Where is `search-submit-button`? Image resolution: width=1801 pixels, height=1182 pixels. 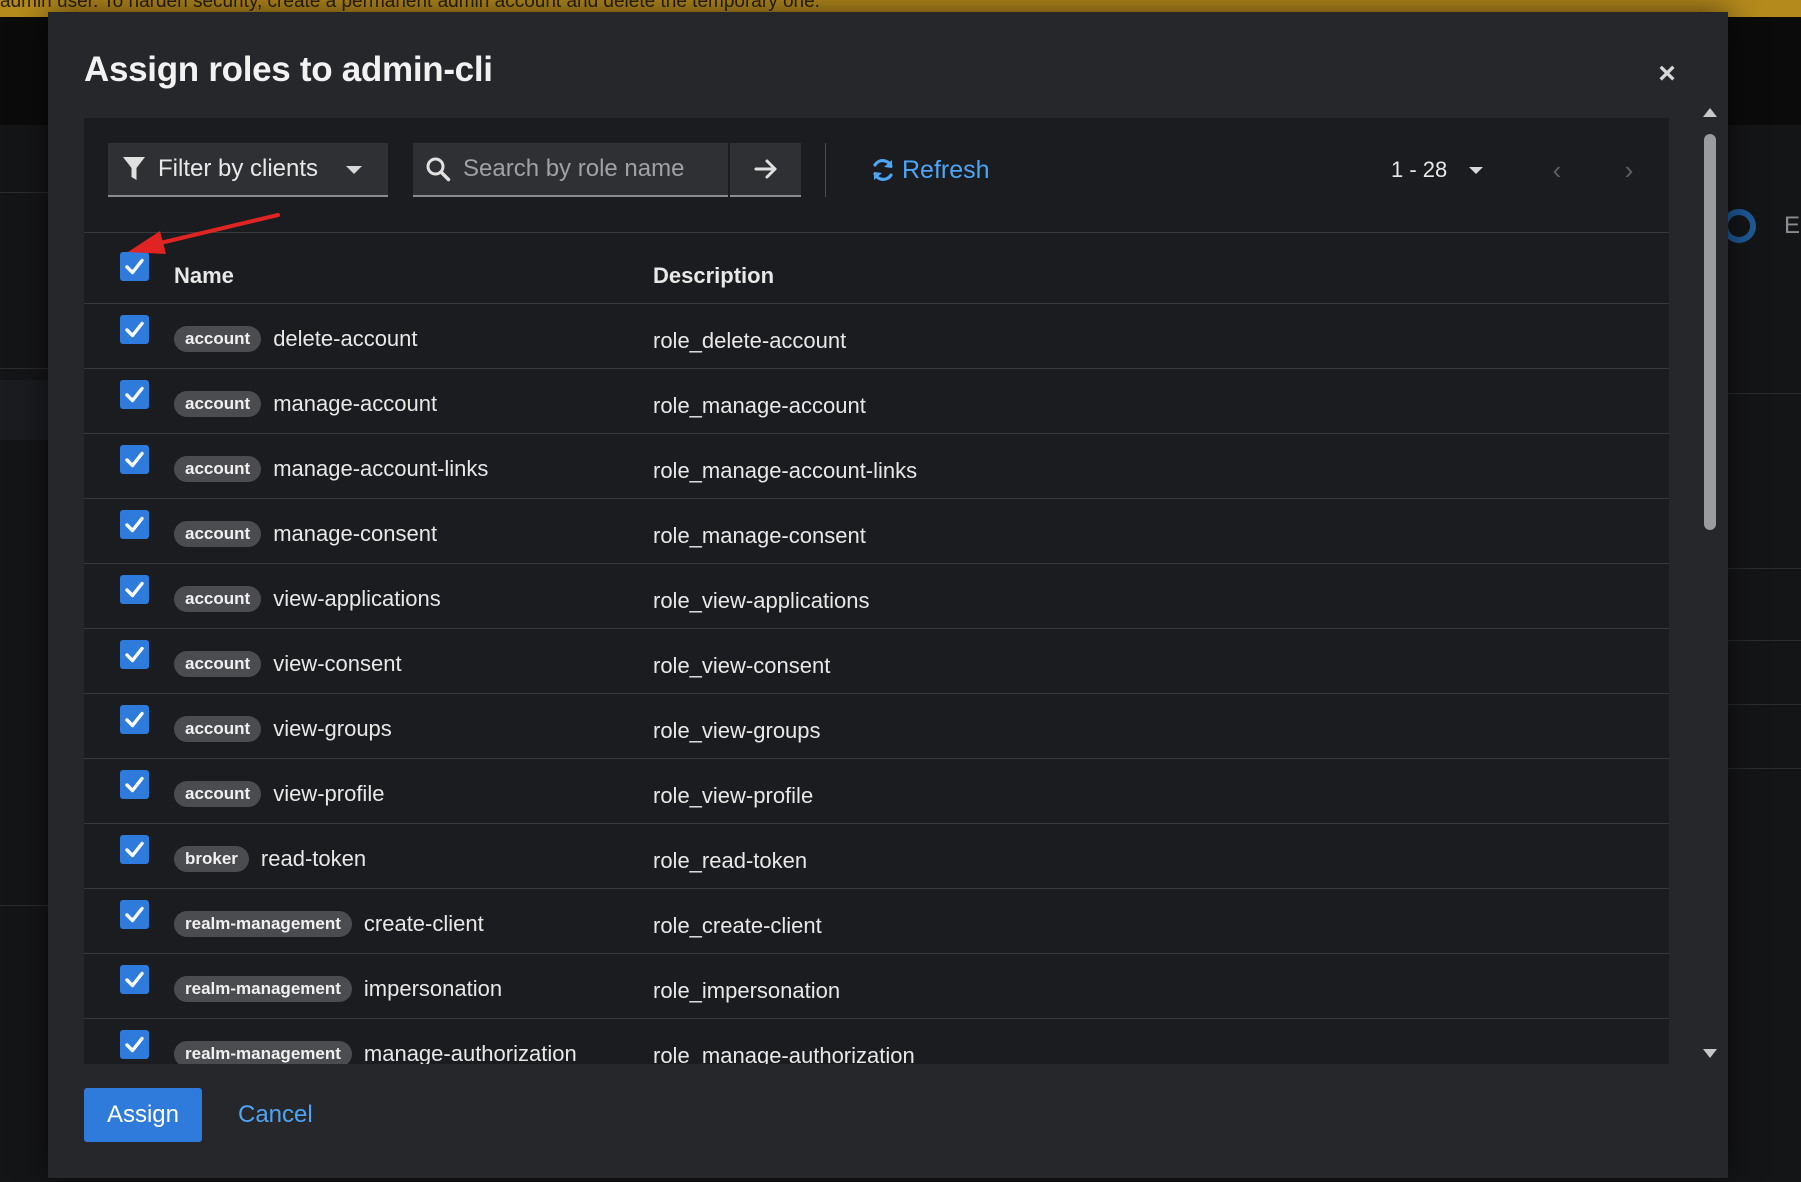 search-submit-button is located at coordinates (765, 170).